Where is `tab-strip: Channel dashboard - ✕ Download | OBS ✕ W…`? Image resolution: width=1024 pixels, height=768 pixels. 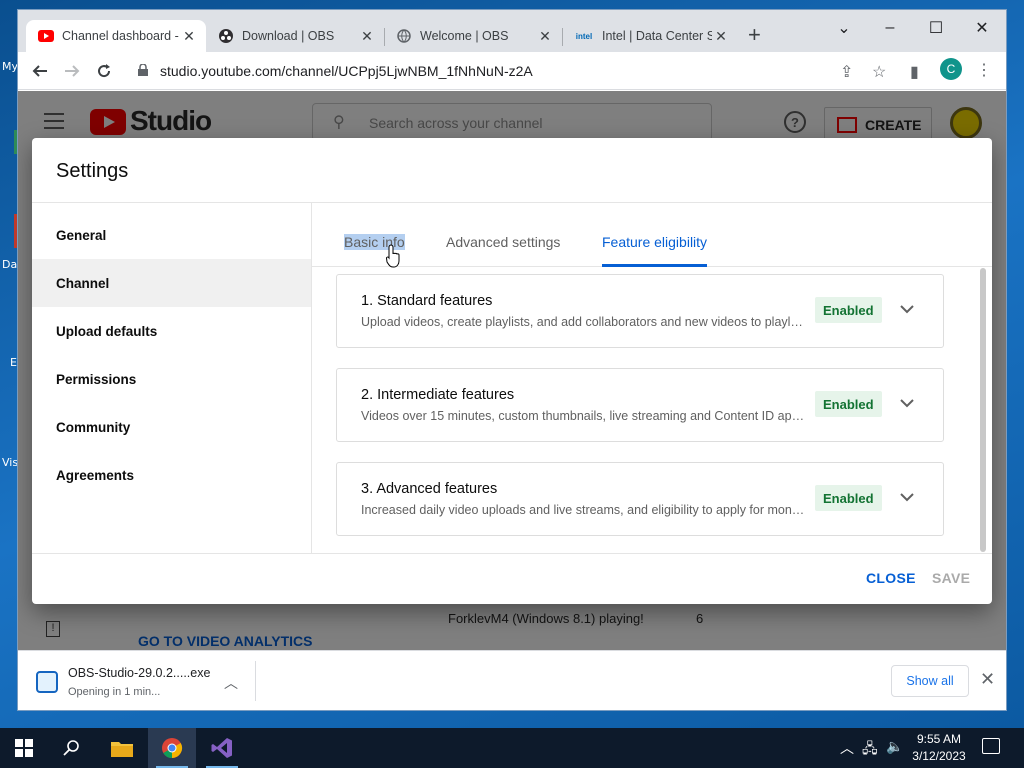 tab-strip: Channel dashboard - ✕ Download | OBS ✕ W… is located at coordinates (512, 31).